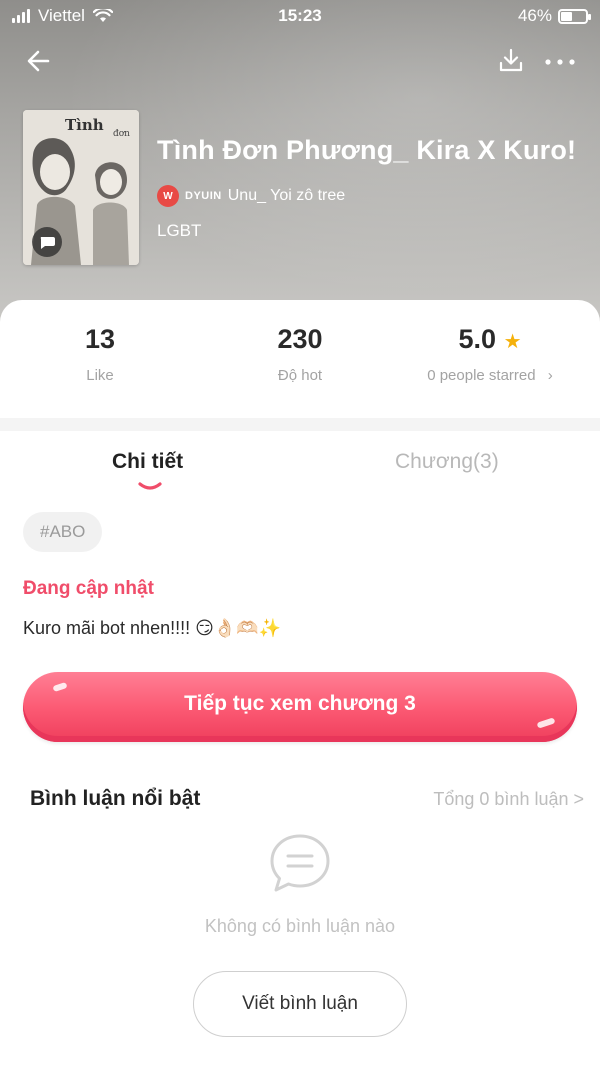  I want to click on story-genre: LGBT, so click(179, 231).